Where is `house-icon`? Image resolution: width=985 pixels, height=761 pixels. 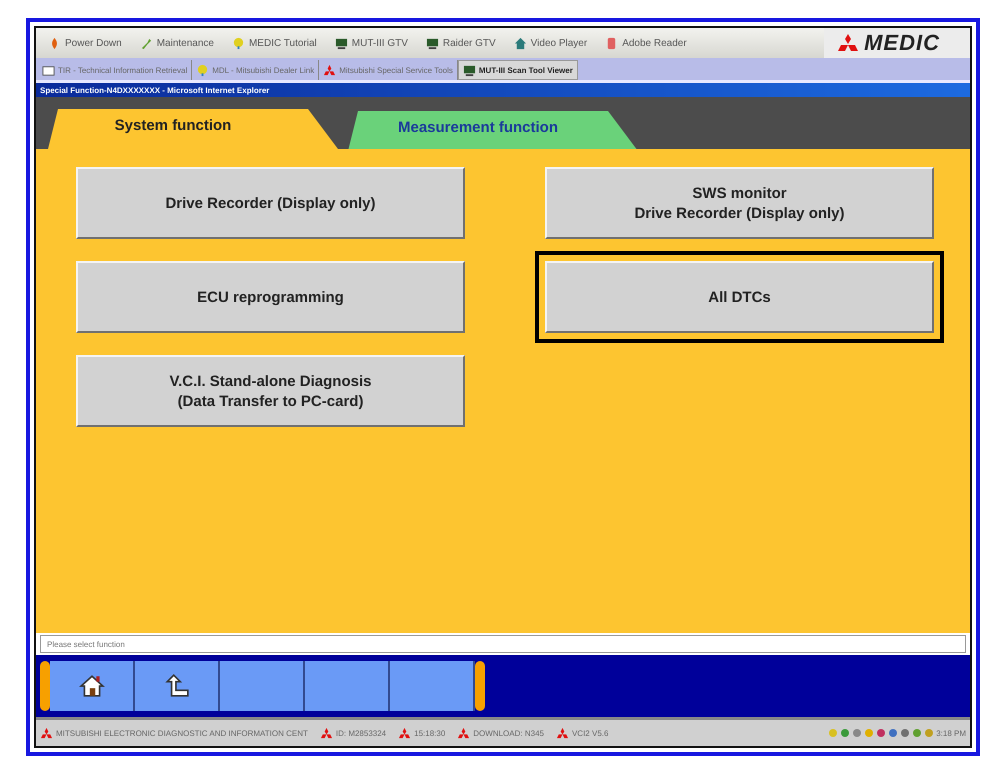
house-icon is located at coordinates (520, 43).